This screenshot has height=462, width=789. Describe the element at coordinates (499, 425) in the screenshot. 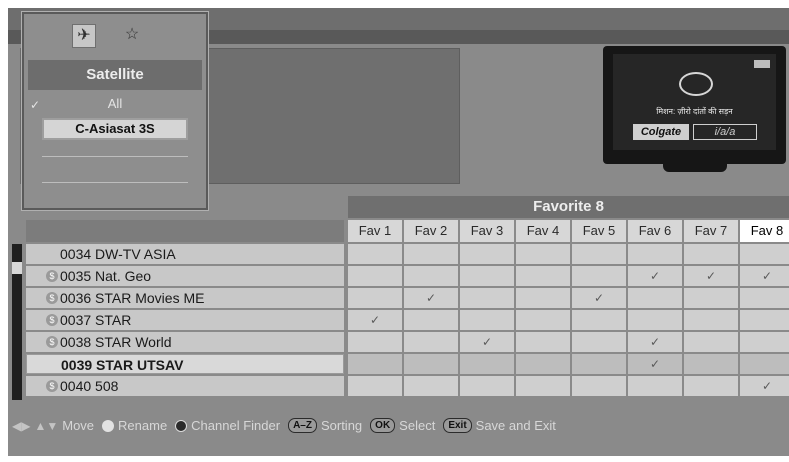

I see `help-save-exit: Exit Save and Exit` at that location.